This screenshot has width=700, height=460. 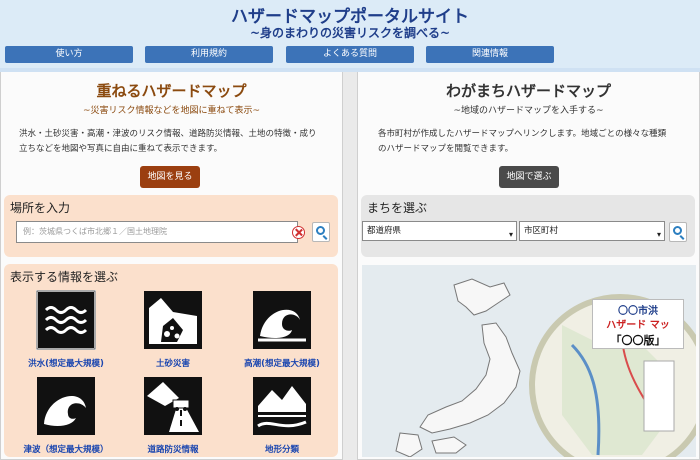 I want to click on search-button, so click(x=321, y=232).